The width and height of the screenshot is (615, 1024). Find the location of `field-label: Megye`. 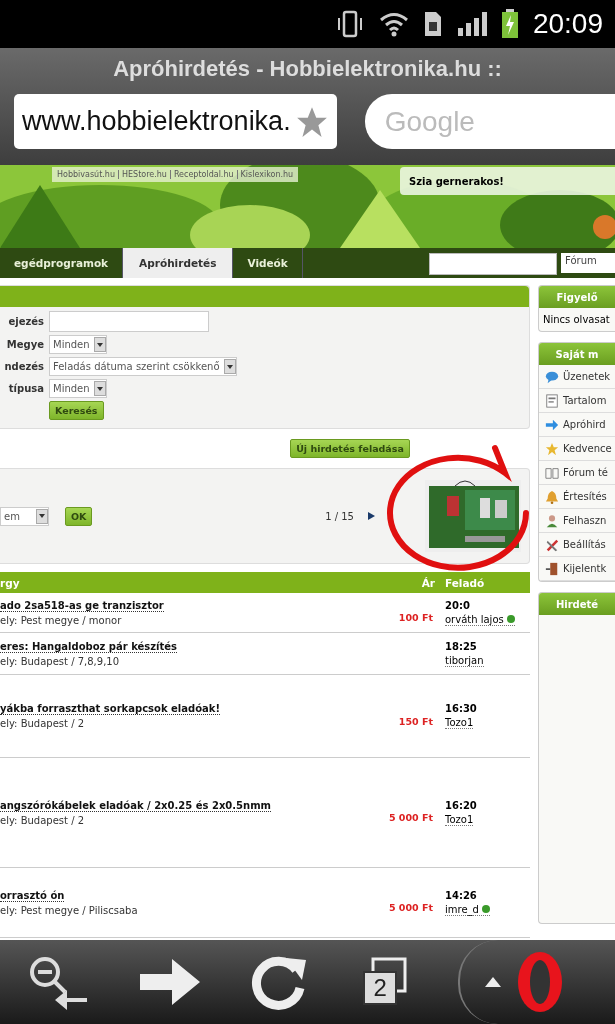

field-label: Megye is located at coordinates (24, 344).